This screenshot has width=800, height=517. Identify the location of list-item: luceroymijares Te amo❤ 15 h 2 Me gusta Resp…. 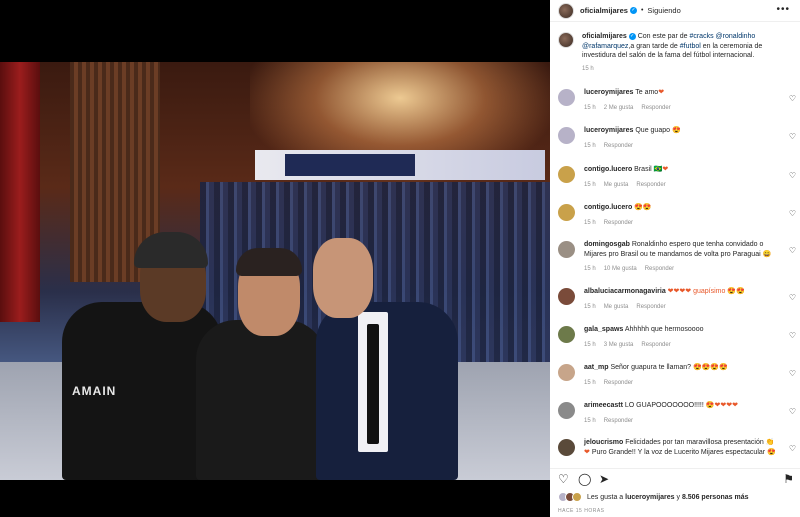
(678, 99).